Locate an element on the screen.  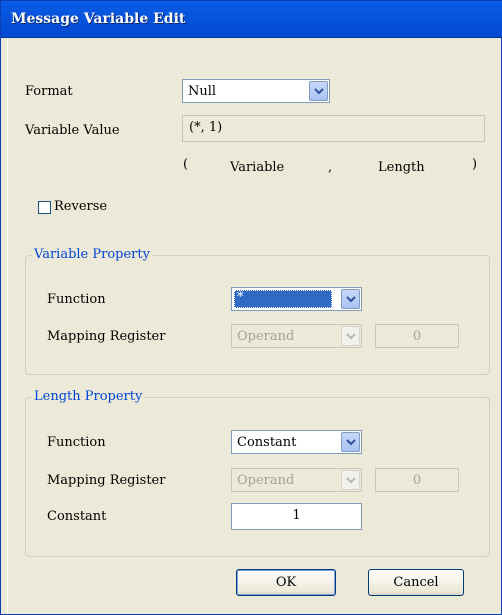
length-mapping-number-text: 0 is located at coordinates (417, 480).